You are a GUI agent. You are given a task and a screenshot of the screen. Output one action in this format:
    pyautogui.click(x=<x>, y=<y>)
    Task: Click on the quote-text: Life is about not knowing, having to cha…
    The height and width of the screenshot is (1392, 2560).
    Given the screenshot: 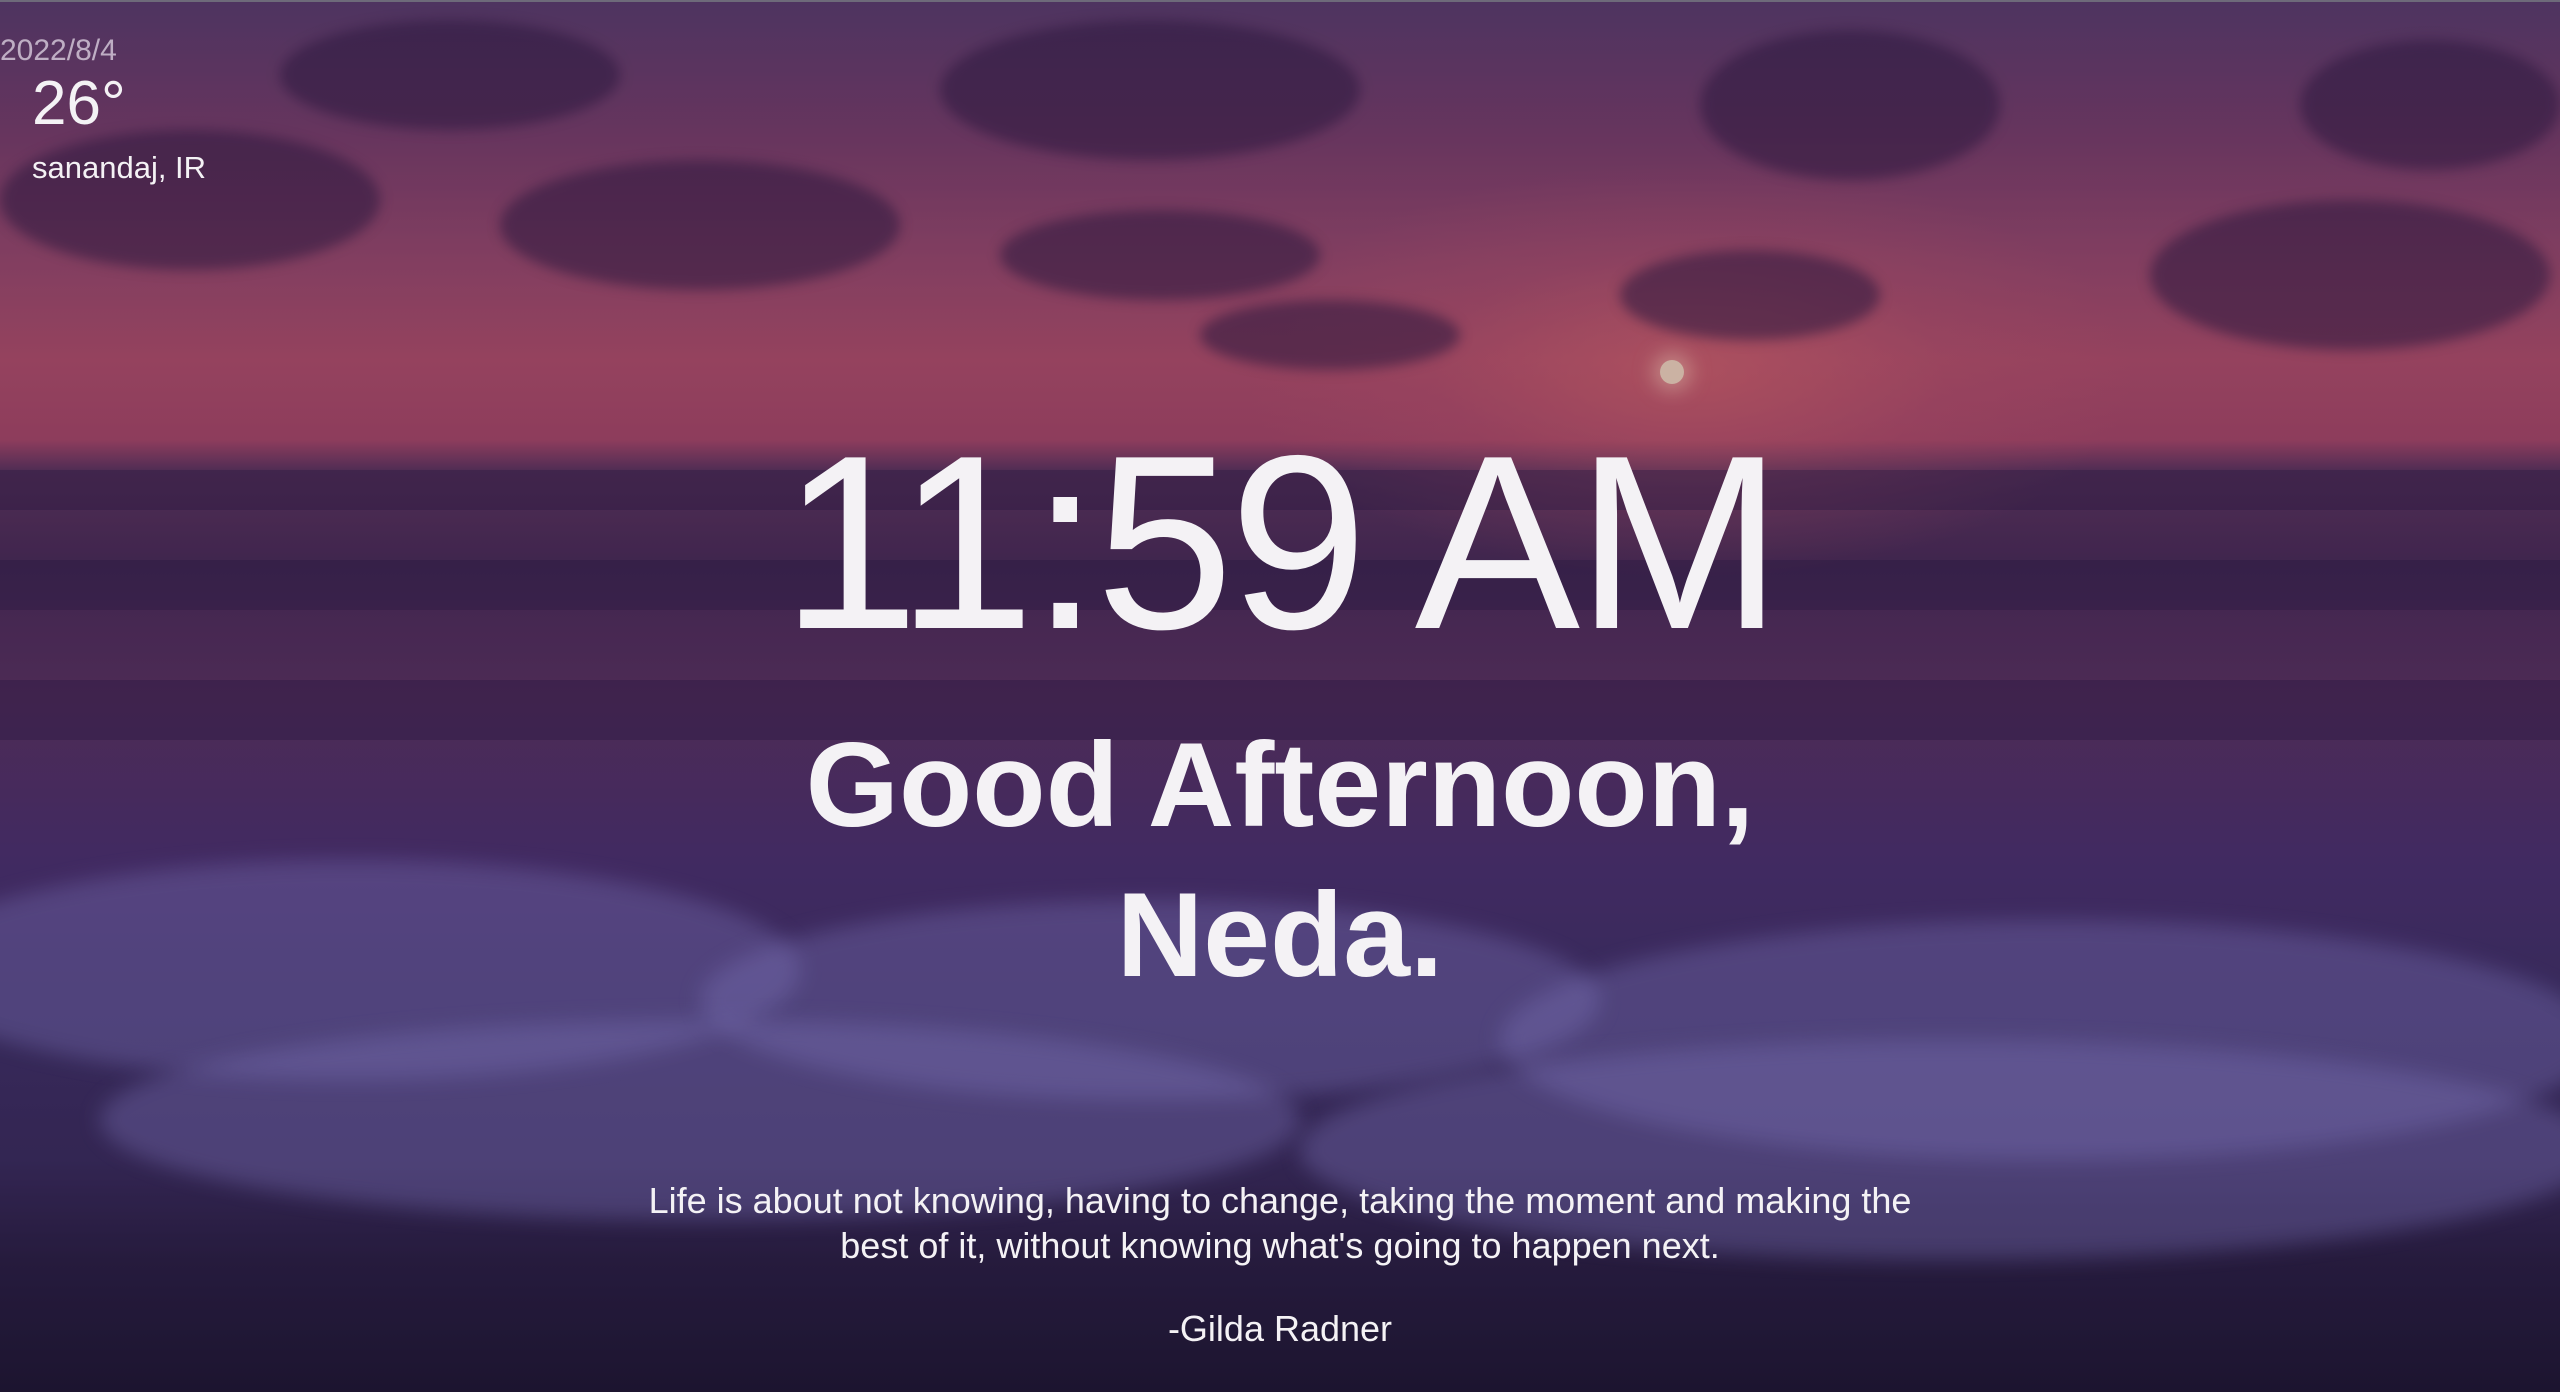 What is the action you would take?
    pyautogui.click(x=1280, y=1223)
    